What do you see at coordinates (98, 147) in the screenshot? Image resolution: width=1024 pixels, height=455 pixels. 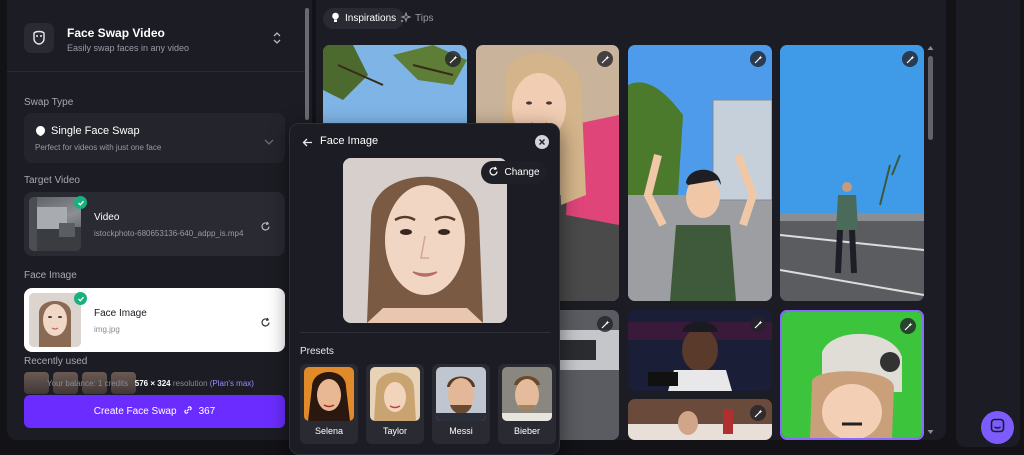 I see `swap-type-description: Perfect for videos with just one face` at bounding box center [98, 147].